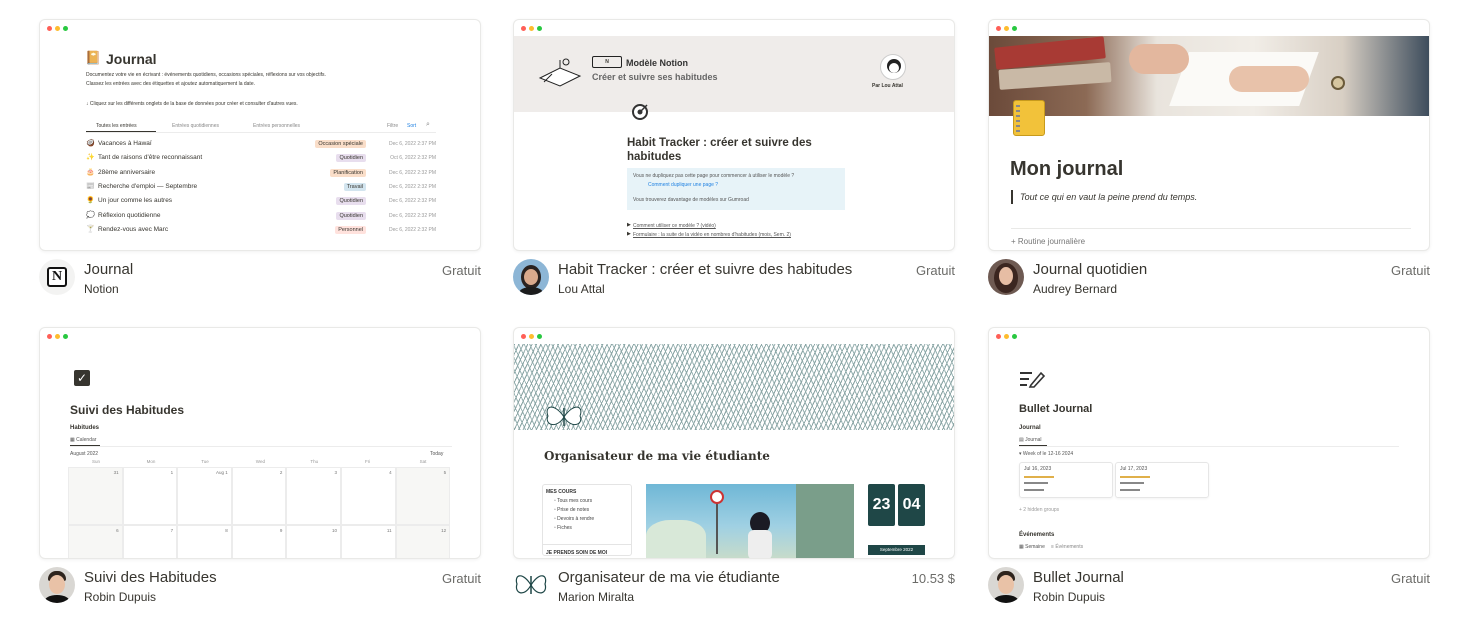 This screenshot has width=1469, height=622. What do you see at coordinates (581, 289) in the screenshot?
I see `template-author: Lou Attal` at bounding box center [581, 289].